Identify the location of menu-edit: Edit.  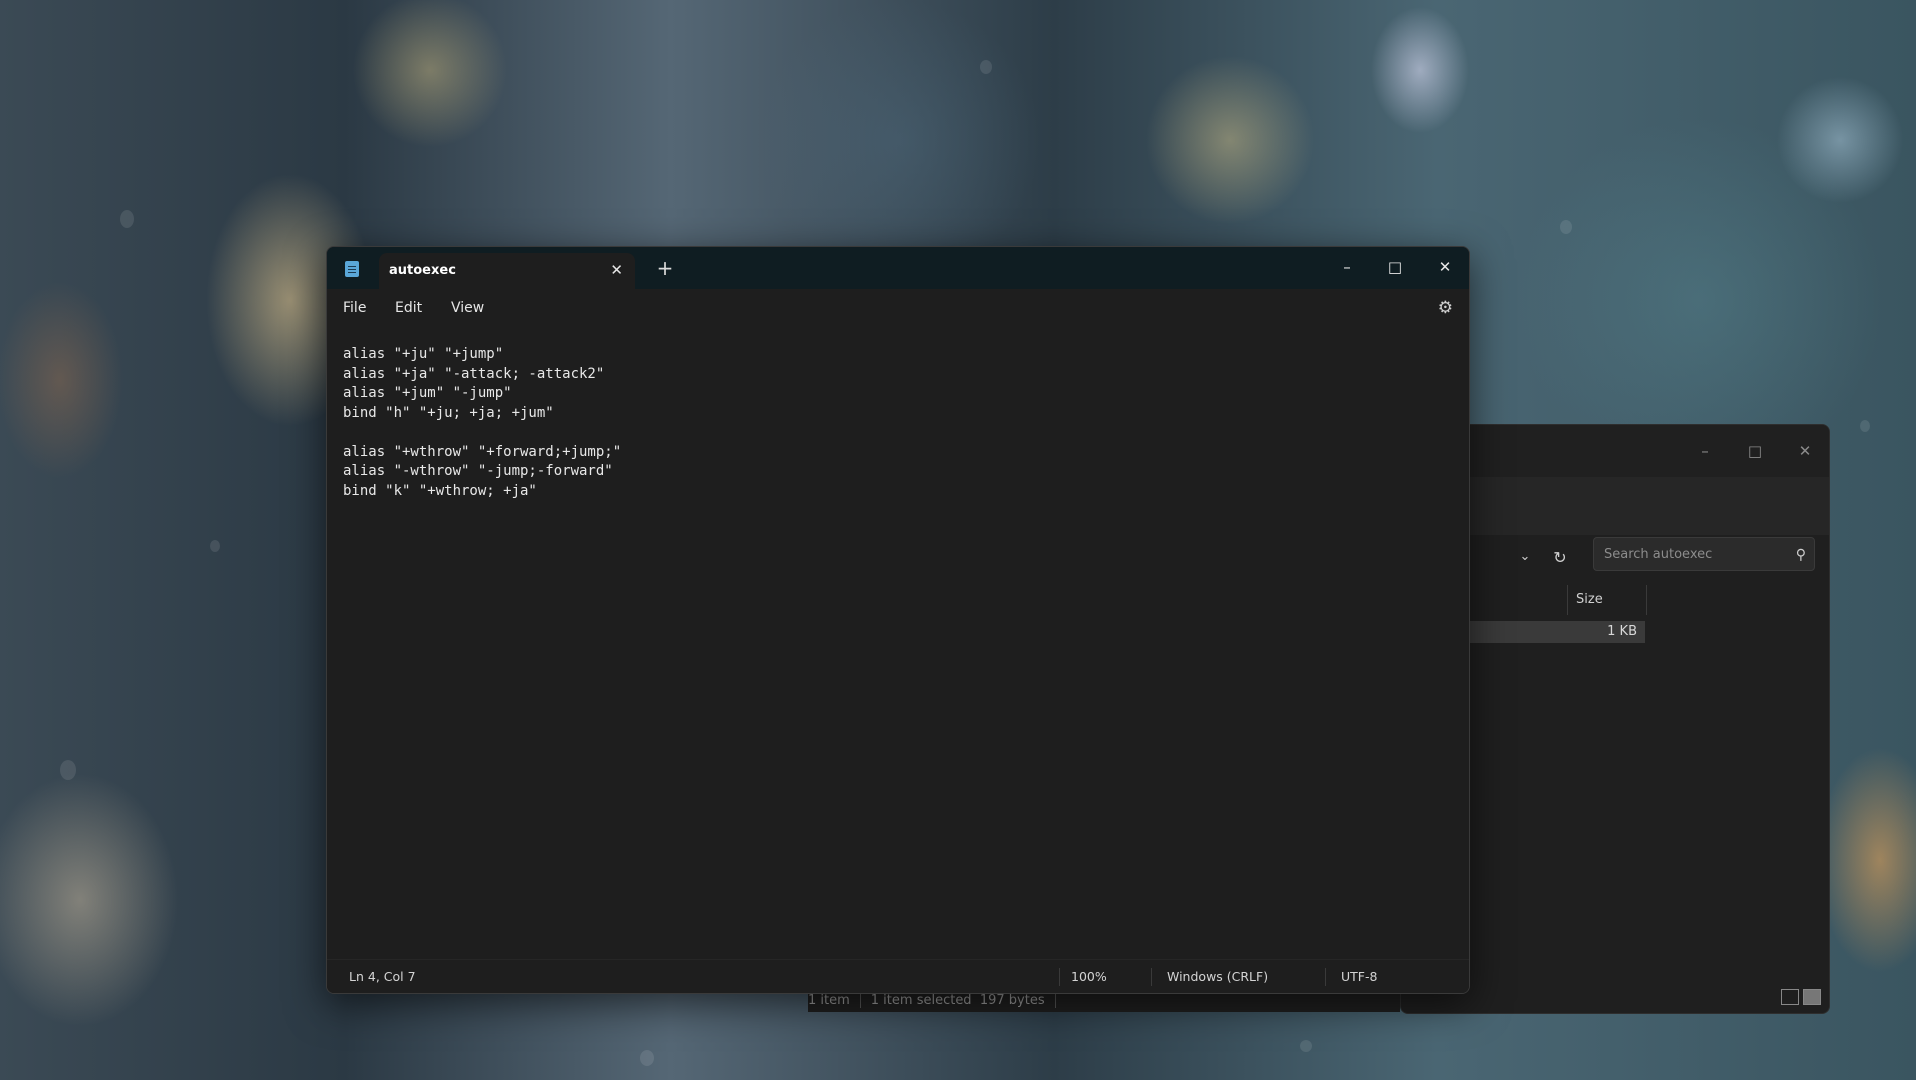
(408, 308).